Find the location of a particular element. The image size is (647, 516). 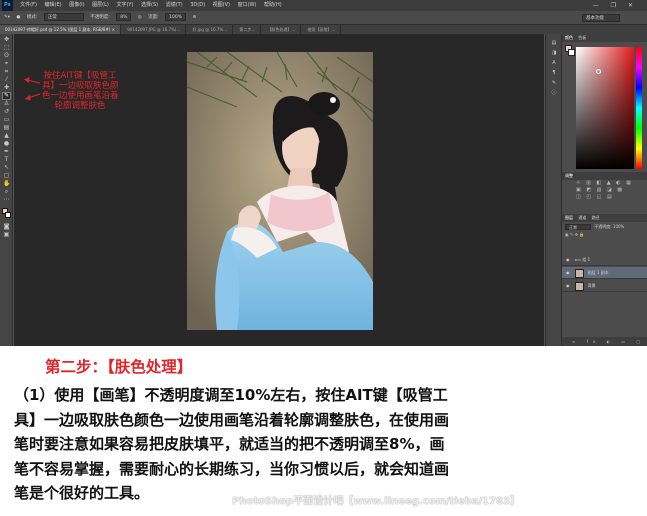

adjustment-icons-row: ◫ ◰ ◱ ▤ is located at coordinates (604, 197).